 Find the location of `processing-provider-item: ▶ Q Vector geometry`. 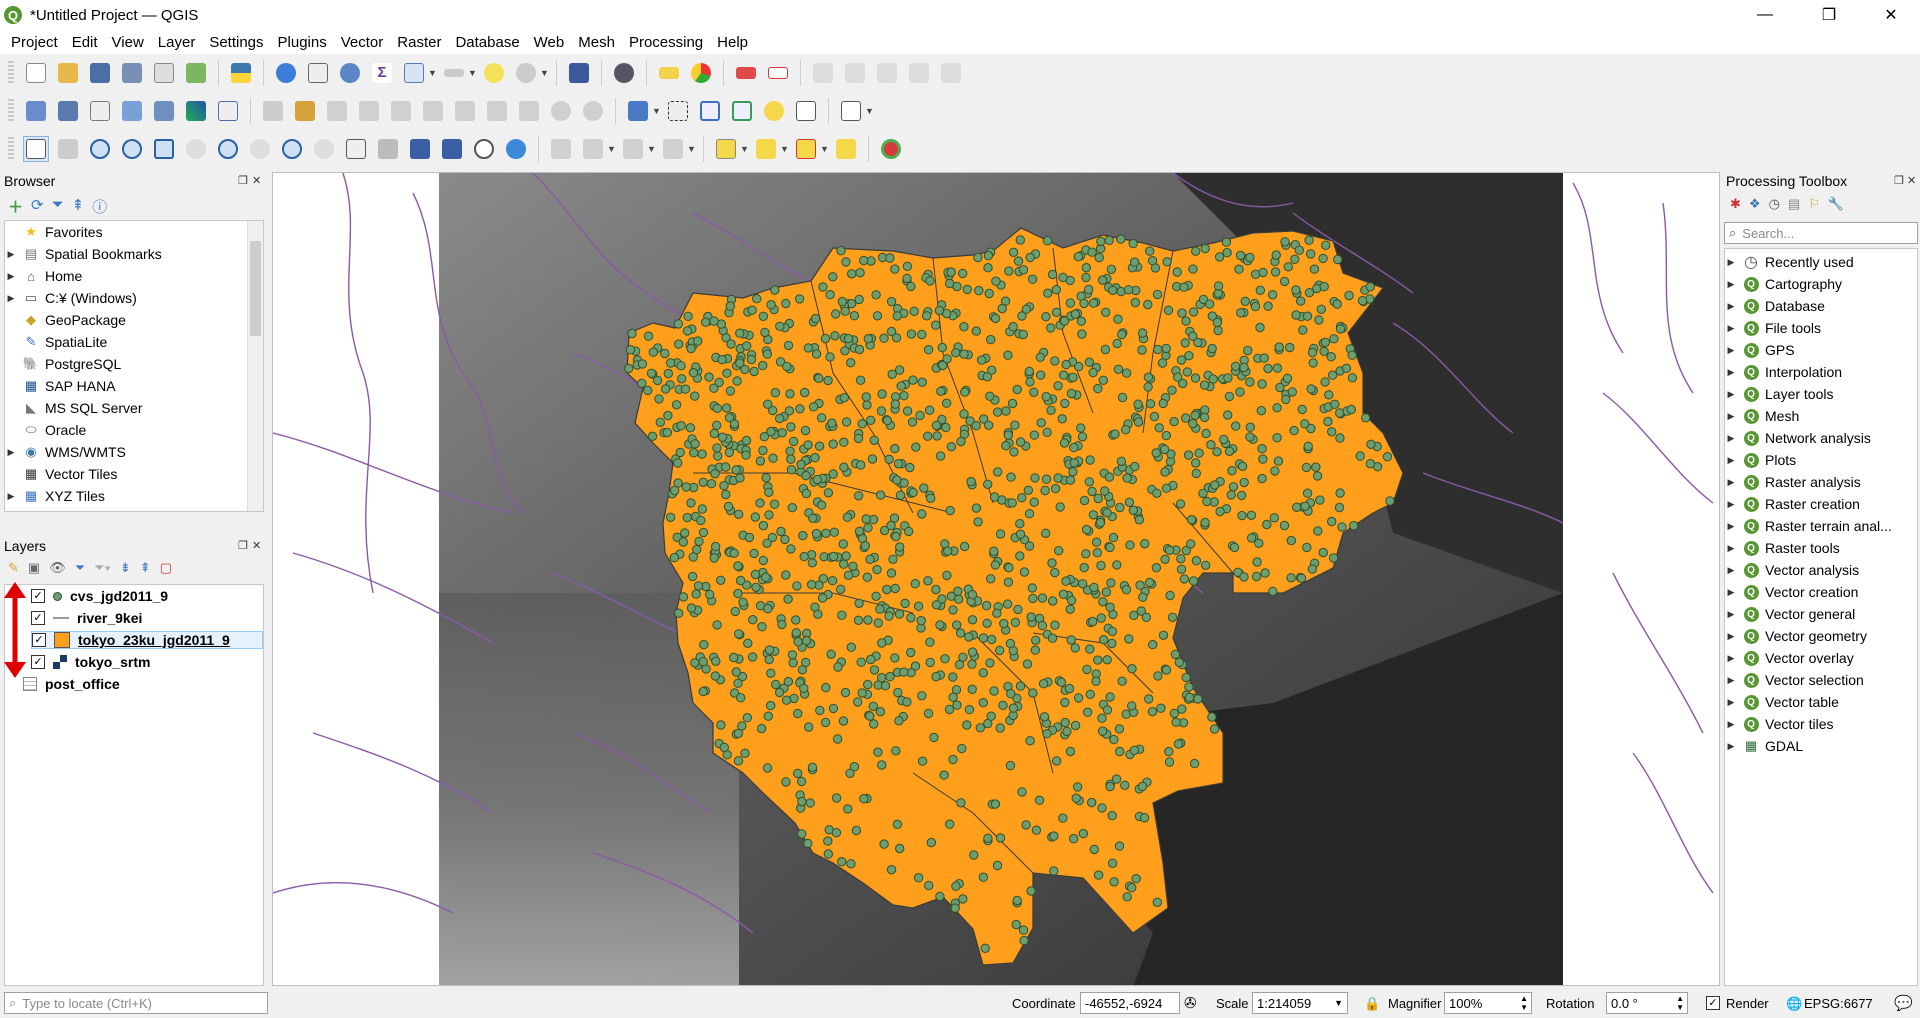

processing-provider-item: ▶ Q Vector geometry is located at coordinates (1796, 636).